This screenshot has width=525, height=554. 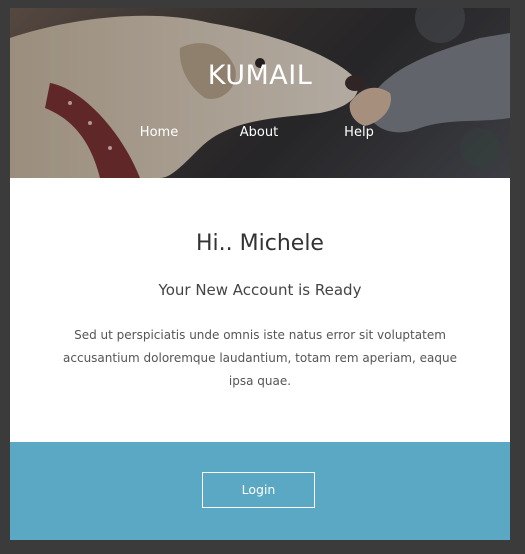 I want to click on nav-home-link: Home, so click(x=159, y=132).